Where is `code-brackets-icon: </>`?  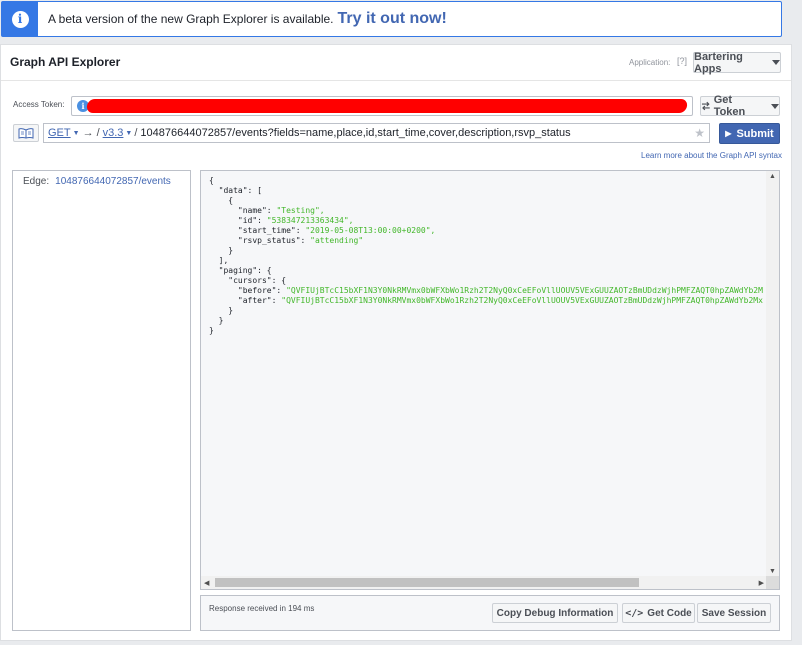
code-brackets-icon: </> is located at coordinates (634, 613).